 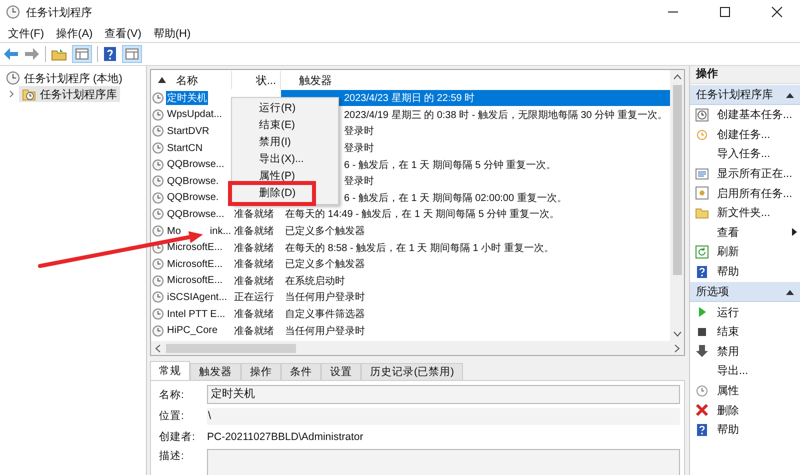 I want to click on menu-item: 操作(A), so click(x=74, y=33).